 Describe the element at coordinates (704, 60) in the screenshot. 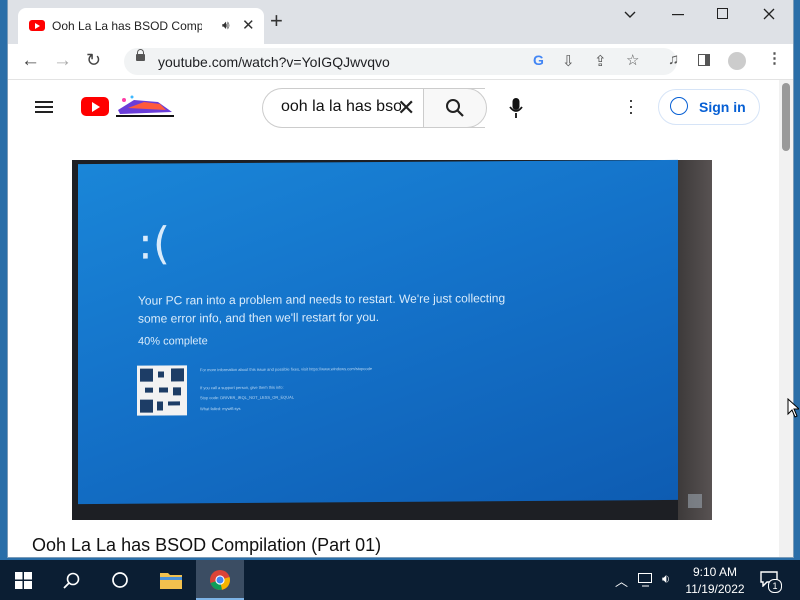

I see `side-panel-icon` at that location.